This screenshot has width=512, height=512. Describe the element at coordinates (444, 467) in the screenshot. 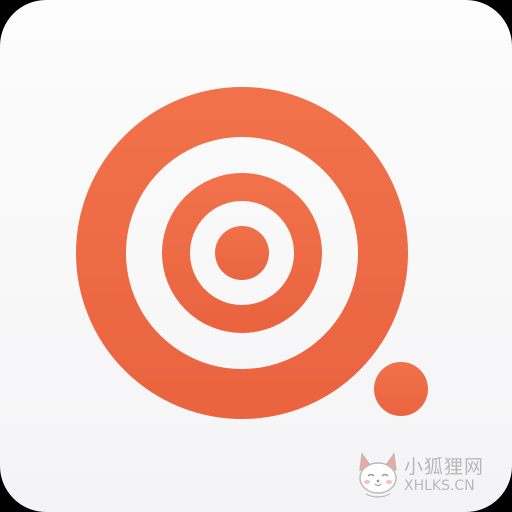

I see `watermark-text-cn: 小狐狸网` at that location.